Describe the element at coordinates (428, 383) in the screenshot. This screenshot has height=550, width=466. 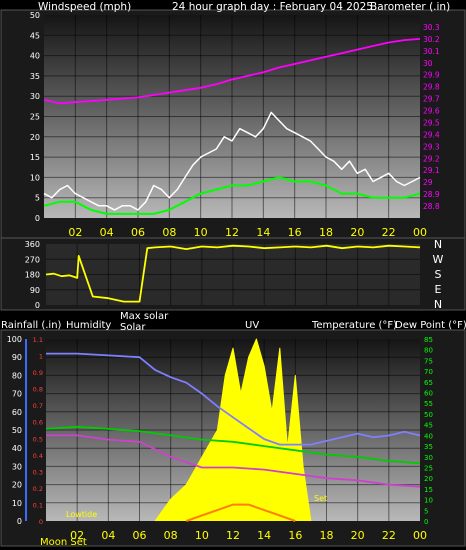
I see `temperature-ytick-label: 65` at that location.